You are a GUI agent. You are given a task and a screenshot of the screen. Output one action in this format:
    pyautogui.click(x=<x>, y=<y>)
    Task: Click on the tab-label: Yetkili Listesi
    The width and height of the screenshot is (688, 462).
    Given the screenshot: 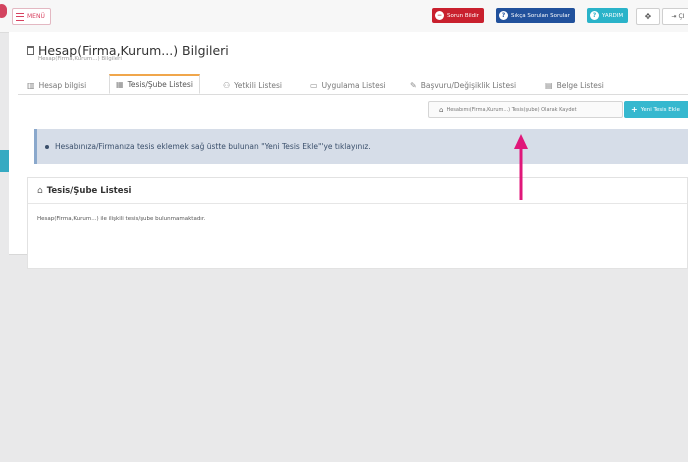 What is the action you would take?
    pyautogui.click(x=258, y=85)
    